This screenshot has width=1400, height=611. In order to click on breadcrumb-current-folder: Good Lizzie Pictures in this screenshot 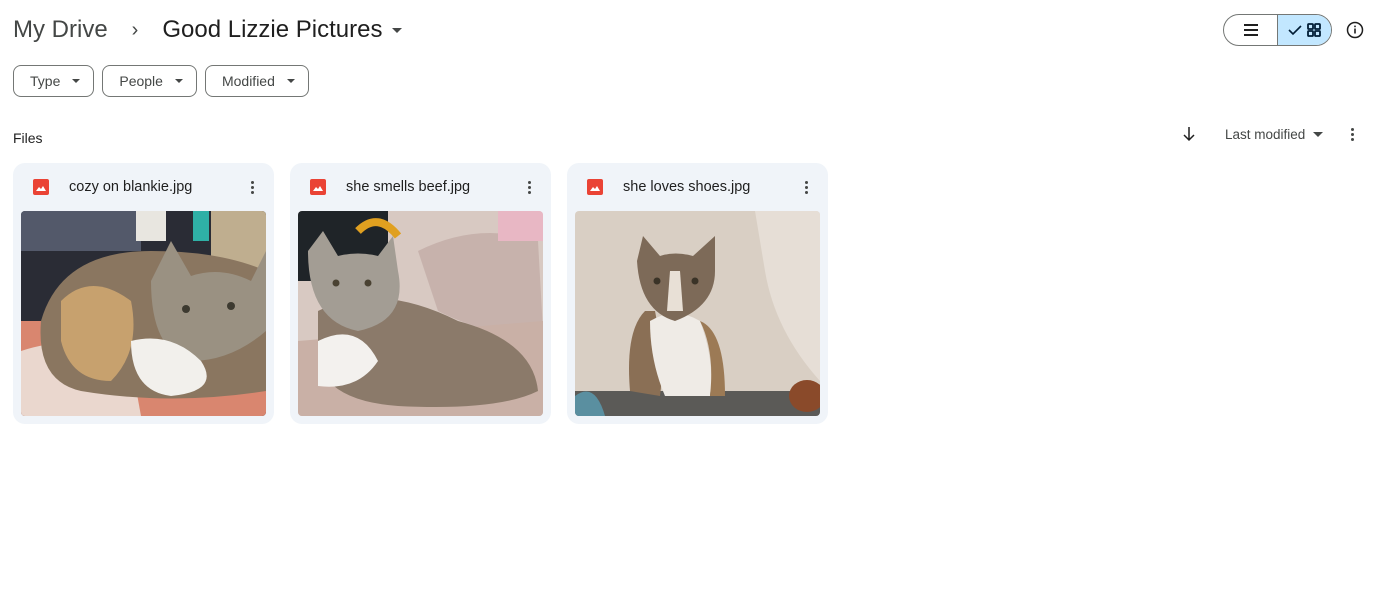, I will do `click(282, 30)`.